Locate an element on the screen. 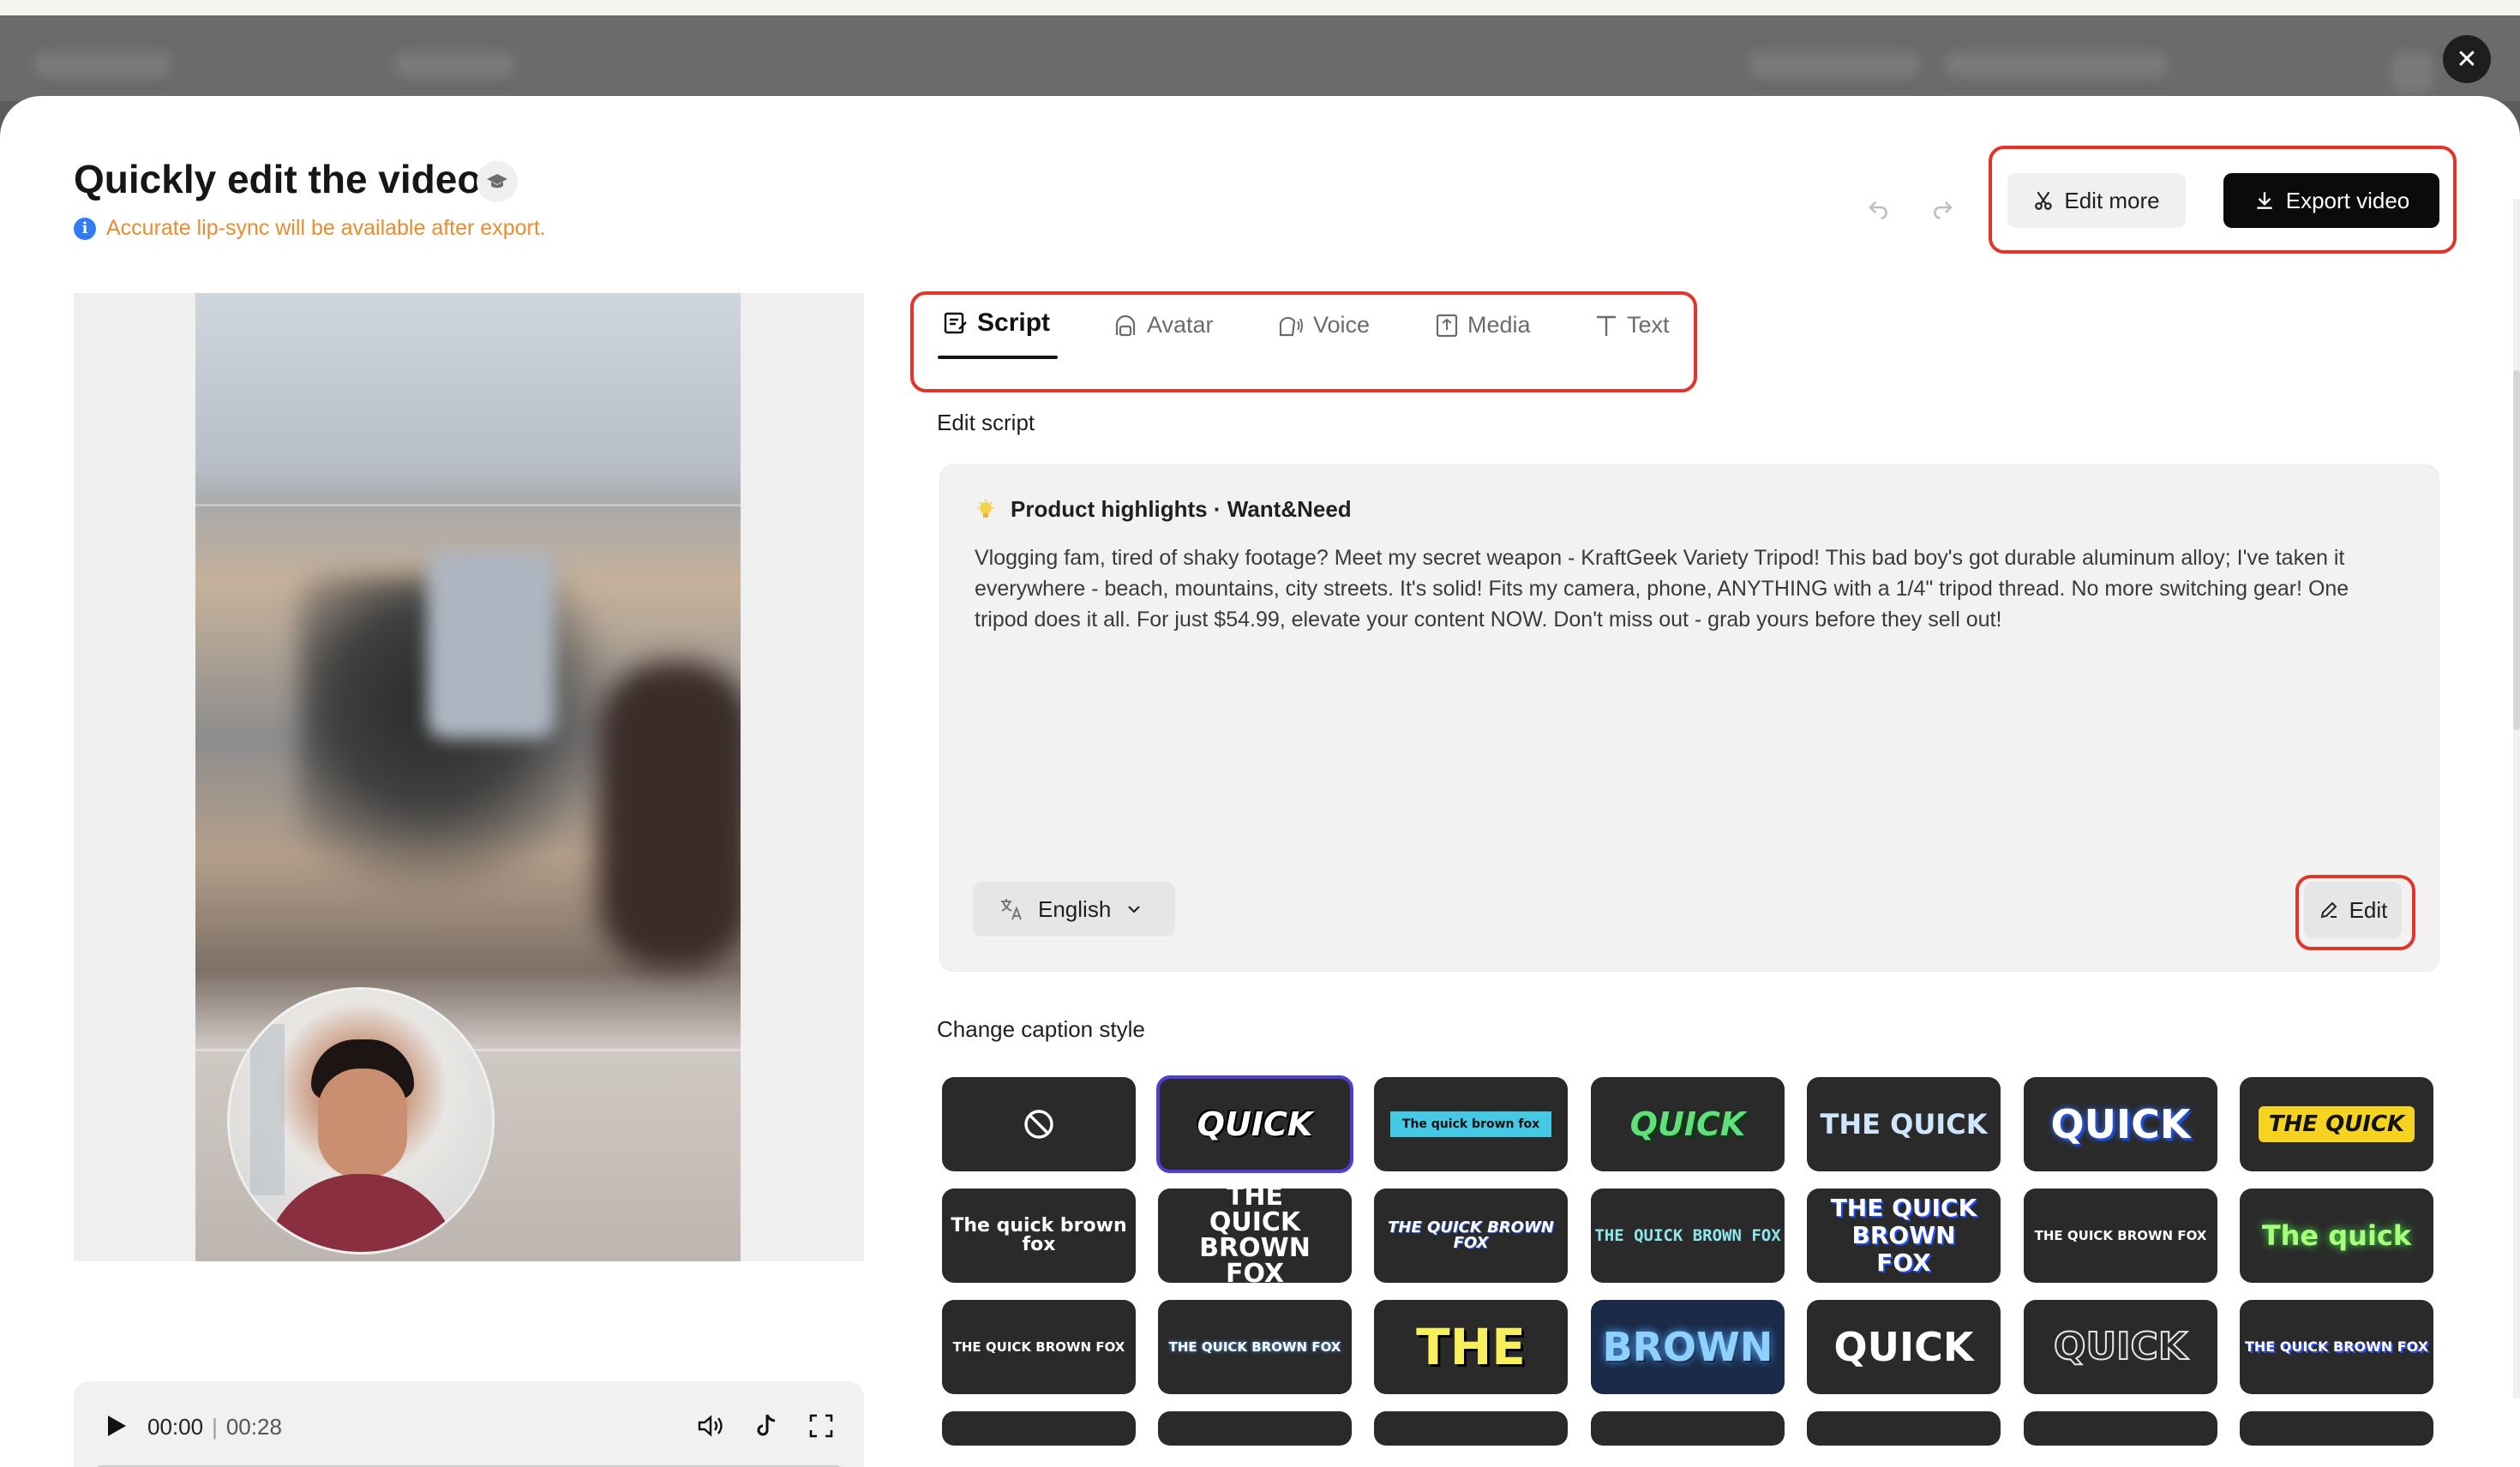 This screenshot has height=1467, width=2520. scissors-icon is located at coordinates (2044, 200).